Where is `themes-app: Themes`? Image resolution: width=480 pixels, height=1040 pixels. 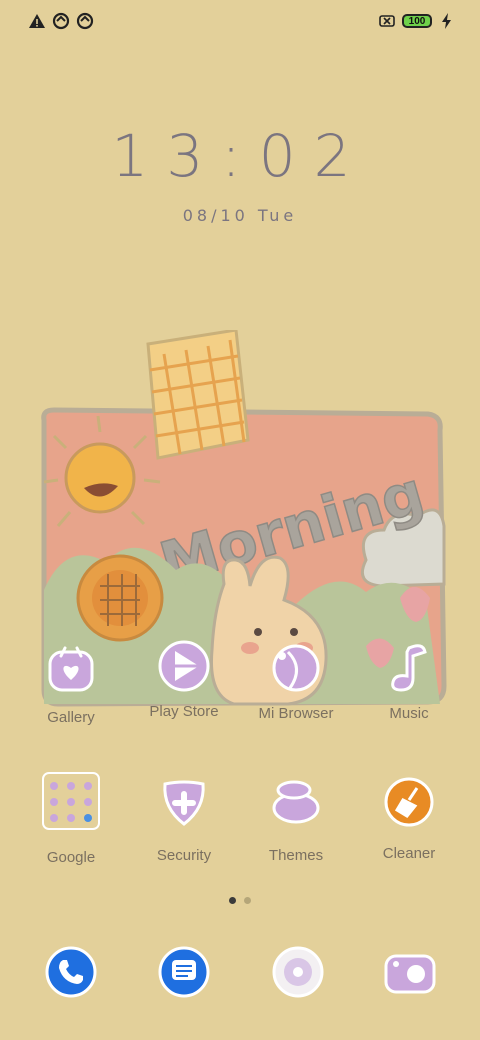 themes-app: Themes is located at coordinates (296, 821).